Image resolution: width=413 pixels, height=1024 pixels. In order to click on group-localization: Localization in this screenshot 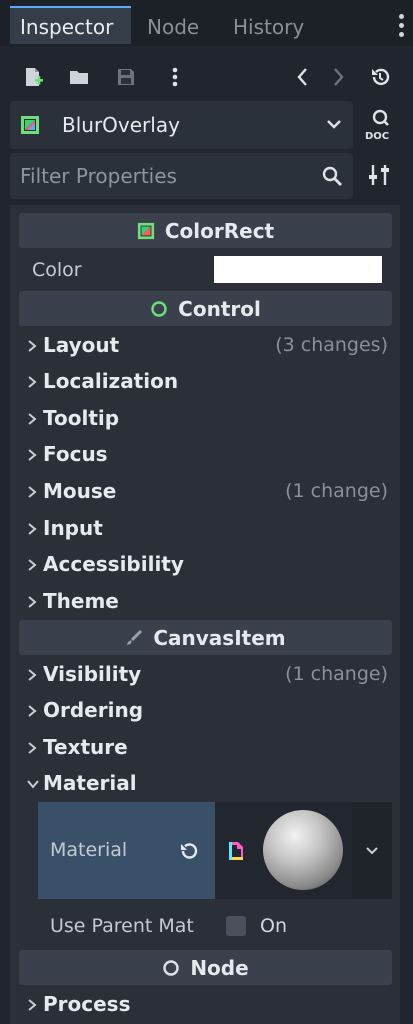, I will do `click(205, 382)`.